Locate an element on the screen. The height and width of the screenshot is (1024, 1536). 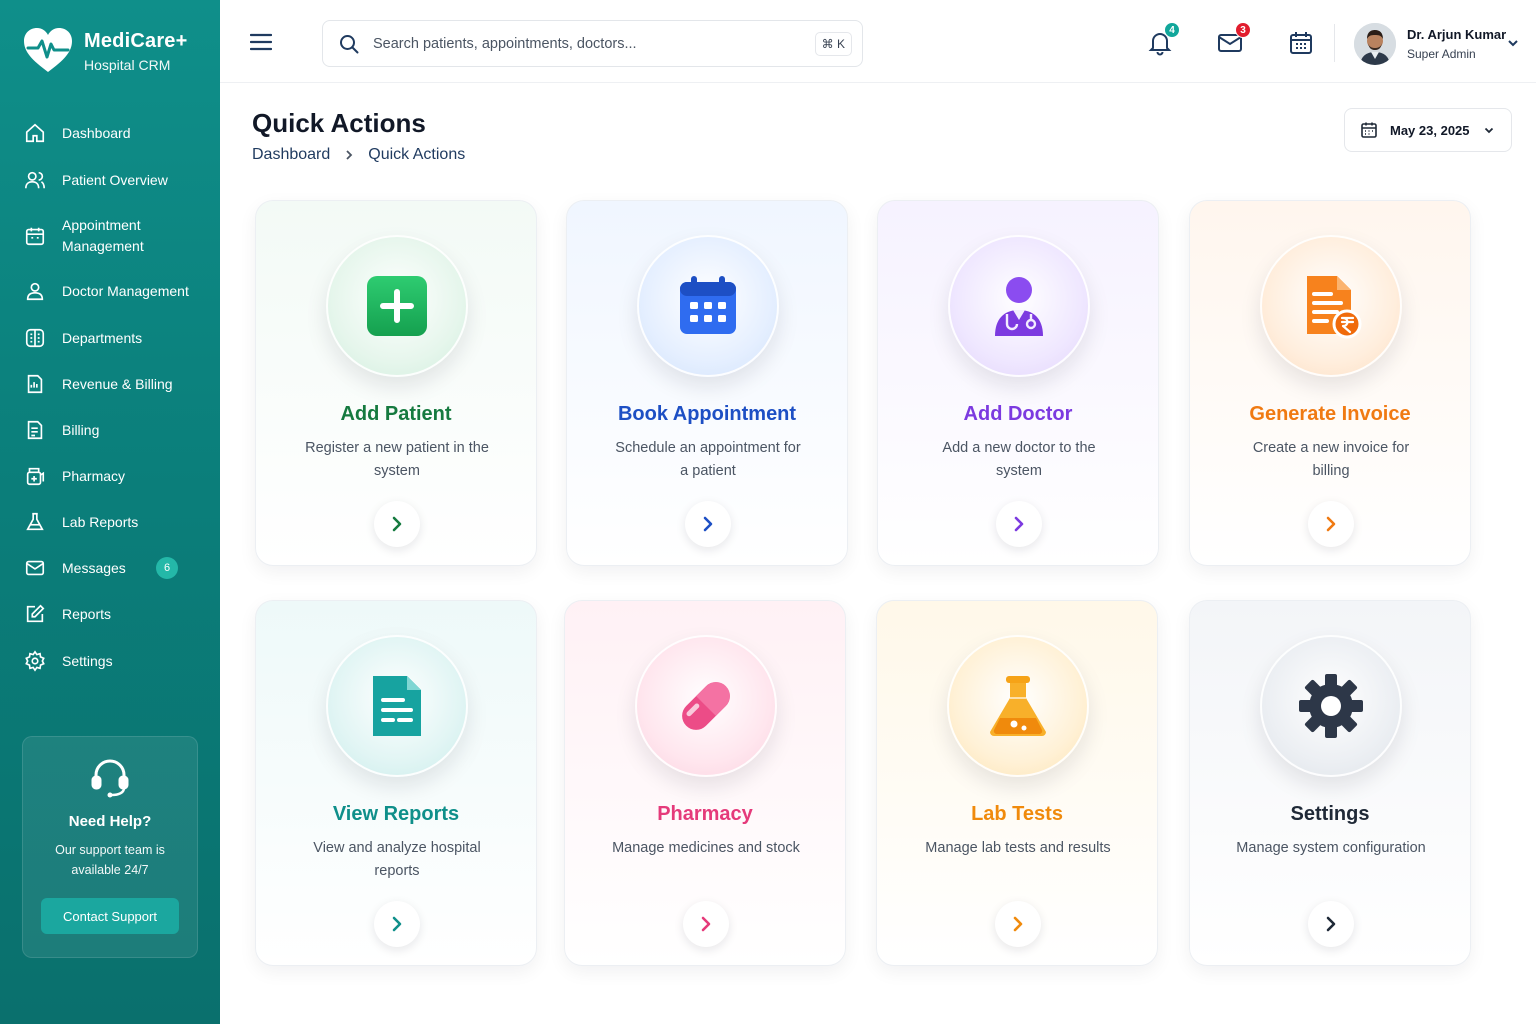
user-role: Super Admin is located at coordinates (1441, 54).